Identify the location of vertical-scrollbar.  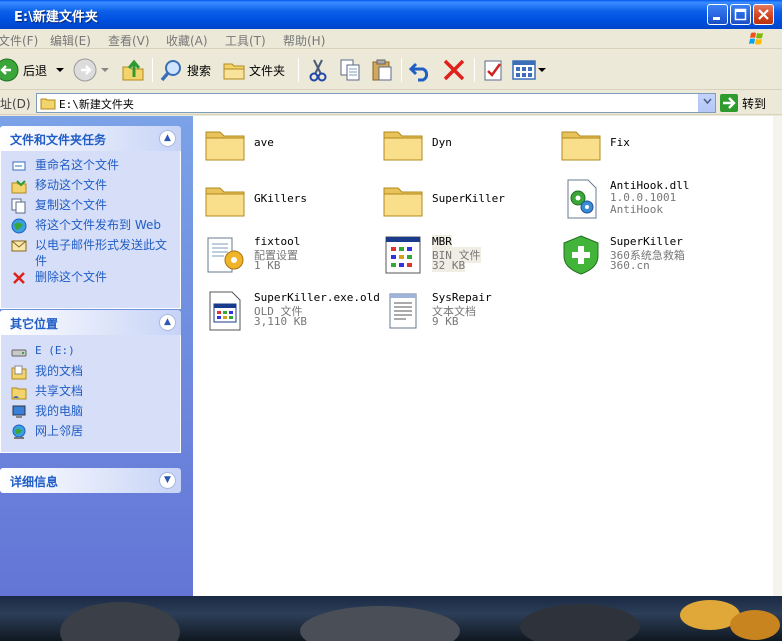
(777, 356).